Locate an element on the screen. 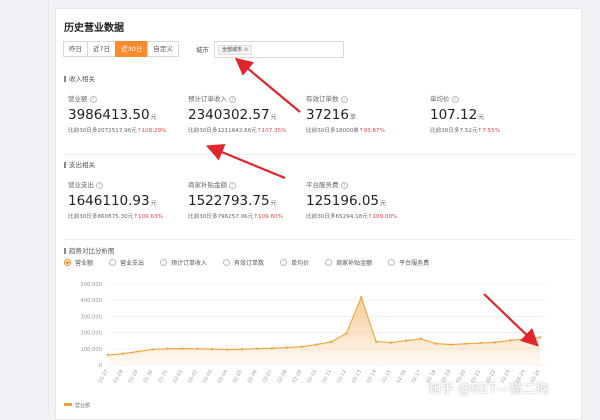  metric-value: 125196.05元 is located at coordinates (351, 201).